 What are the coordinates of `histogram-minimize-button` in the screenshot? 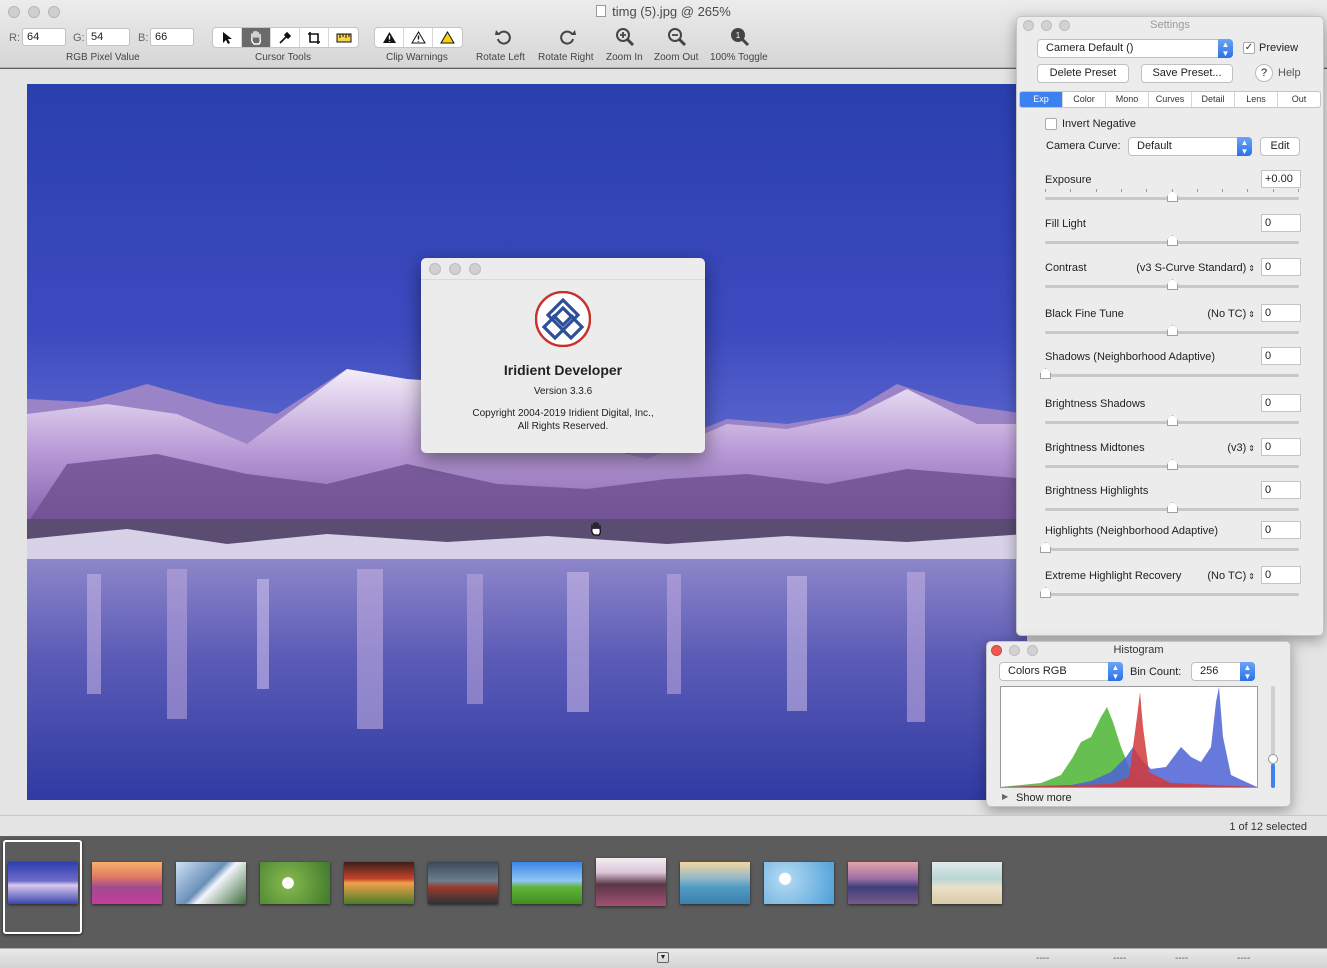 It's located at (1014, 650).